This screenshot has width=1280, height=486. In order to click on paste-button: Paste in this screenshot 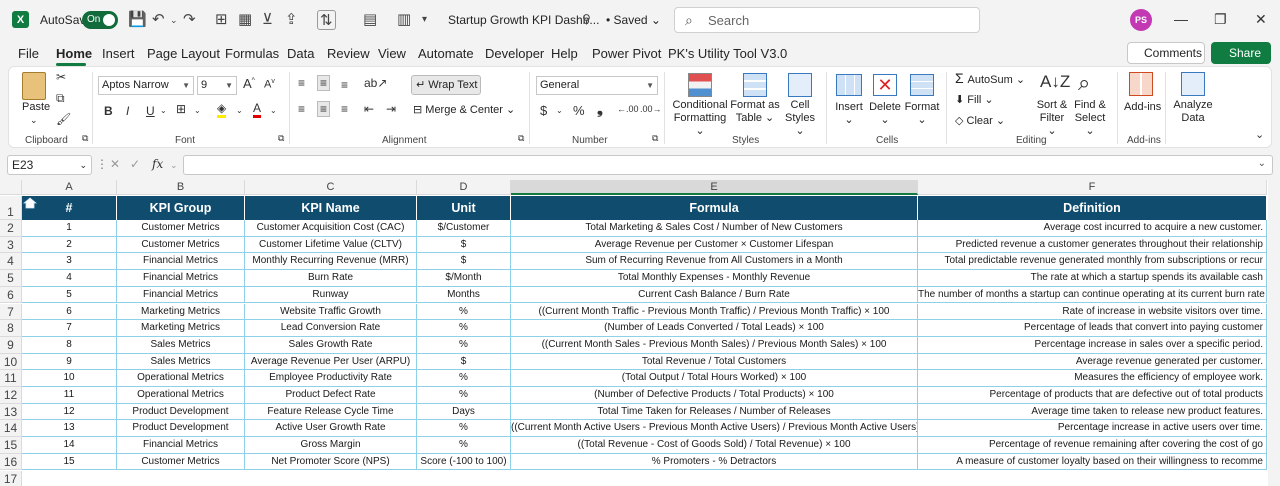, I will do `click(36, 107)`.